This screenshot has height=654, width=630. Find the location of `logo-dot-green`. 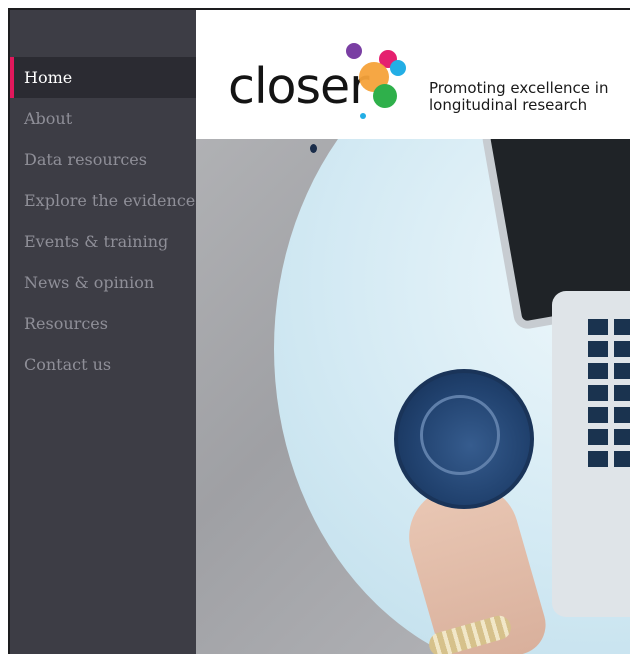

logo-dot-green is located at coordinates (385, 96).